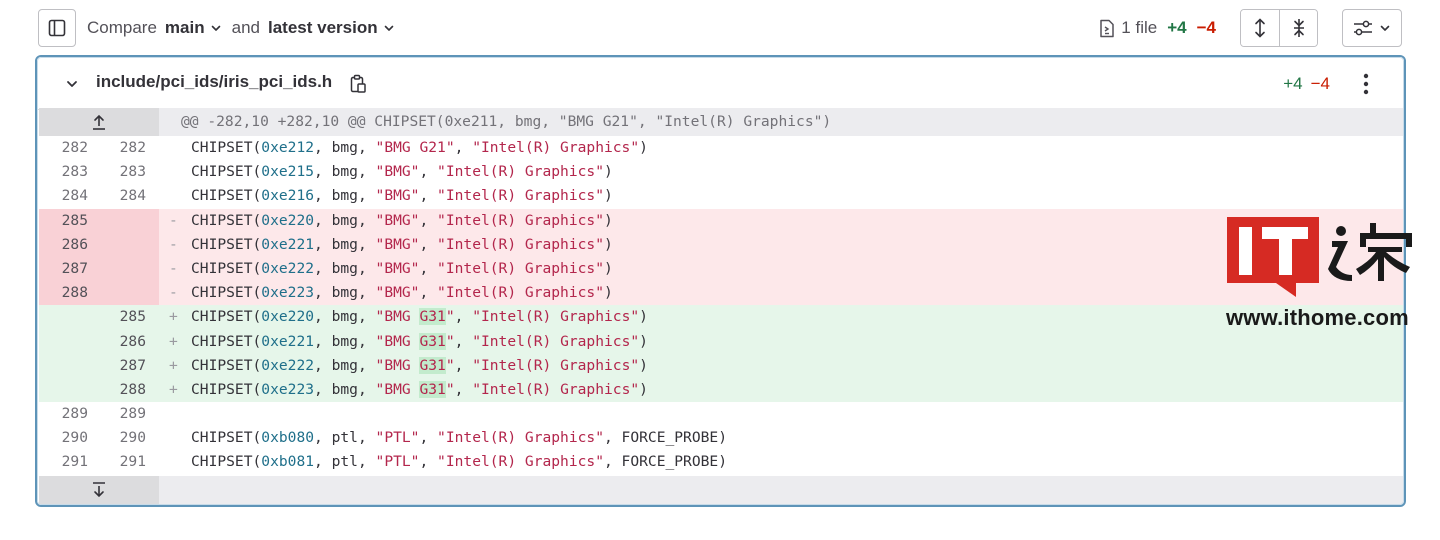 This screenshot has width=1440, height=540. I want to click on target-version-label: latest version, so click(322, 27).